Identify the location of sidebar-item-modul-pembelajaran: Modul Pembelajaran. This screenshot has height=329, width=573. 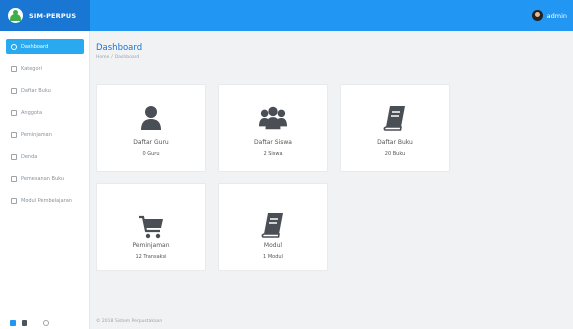
(45, 200).